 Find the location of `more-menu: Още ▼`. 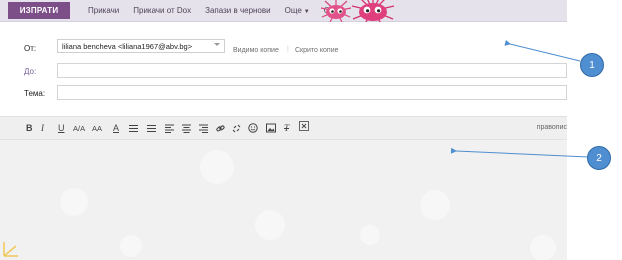

more-menu: Още ▼ is located at coordinates (297, 10).